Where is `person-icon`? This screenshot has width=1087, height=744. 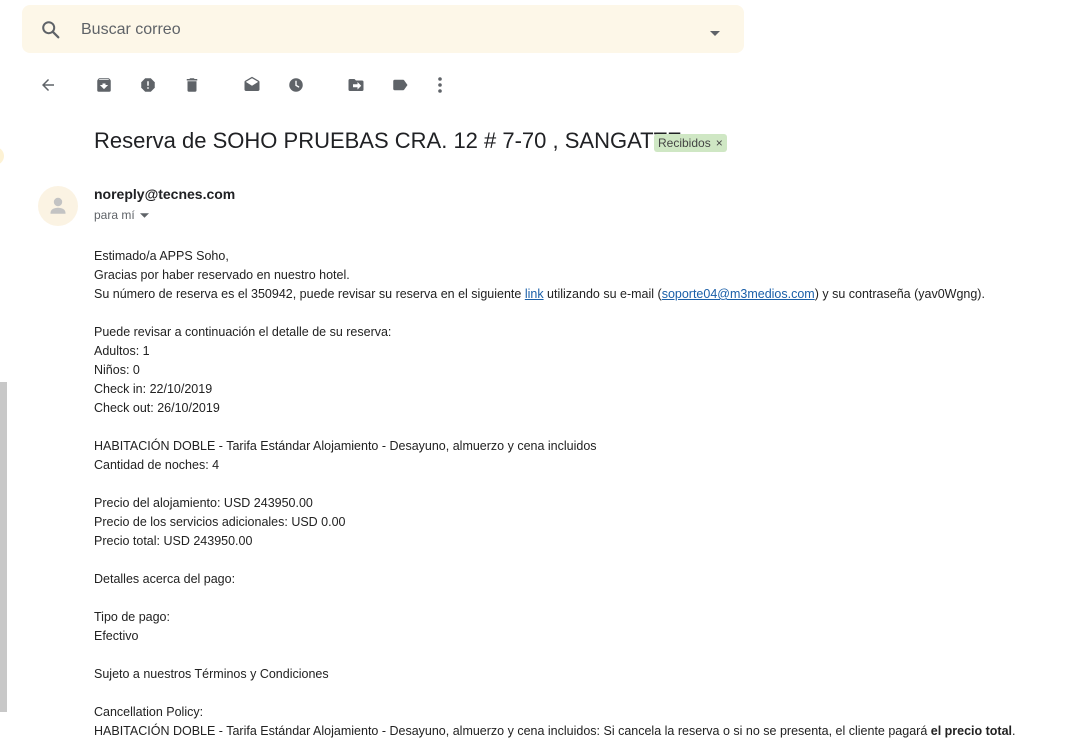 person-icon is located at coordinates (58, 205).